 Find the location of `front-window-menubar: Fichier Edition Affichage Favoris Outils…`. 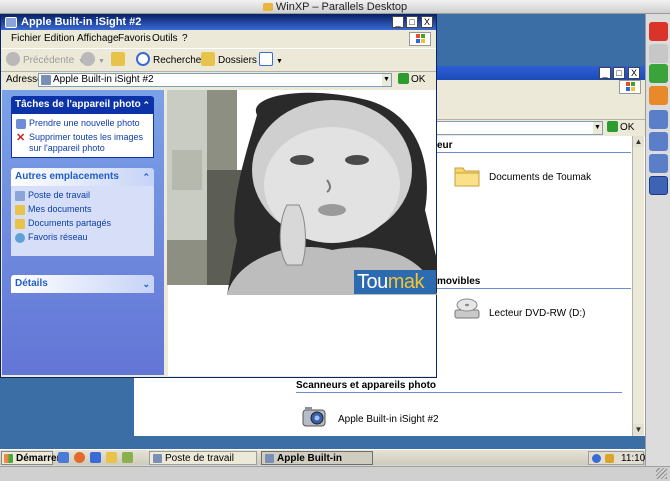

front-window-menubar: Fichier Edition Affichage Favoris Outils… is located at coordinates (218, 39).